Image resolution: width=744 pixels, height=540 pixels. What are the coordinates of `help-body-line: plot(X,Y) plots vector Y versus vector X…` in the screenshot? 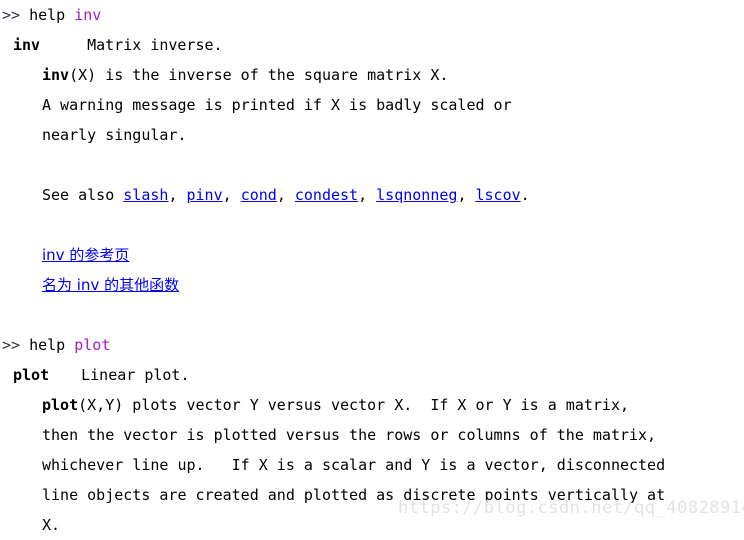 It's located at (372, 405).